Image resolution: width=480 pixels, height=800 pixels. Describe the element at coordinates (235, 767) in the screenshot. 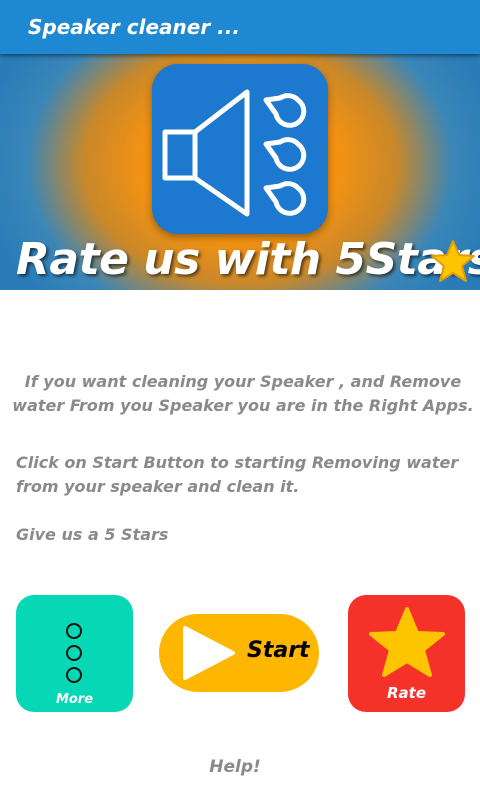

I see `help-link: Help!` at that location.